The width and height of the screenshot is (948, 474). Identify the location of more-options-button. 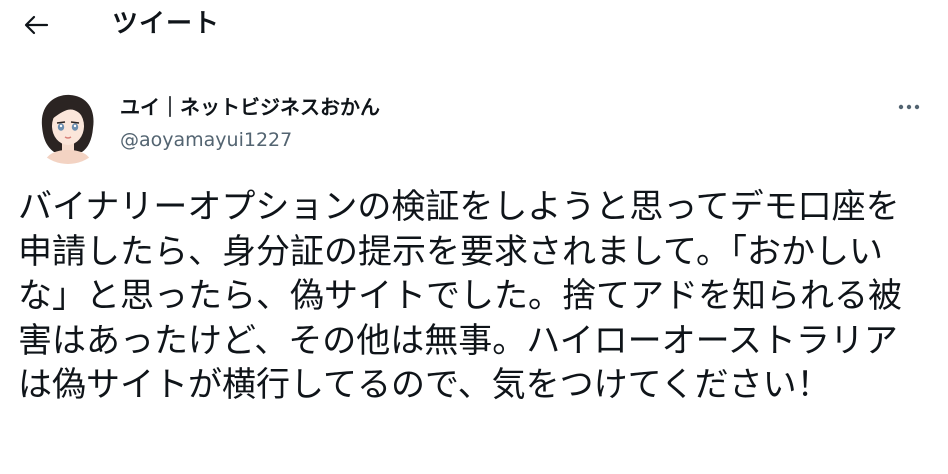
(909, 107).